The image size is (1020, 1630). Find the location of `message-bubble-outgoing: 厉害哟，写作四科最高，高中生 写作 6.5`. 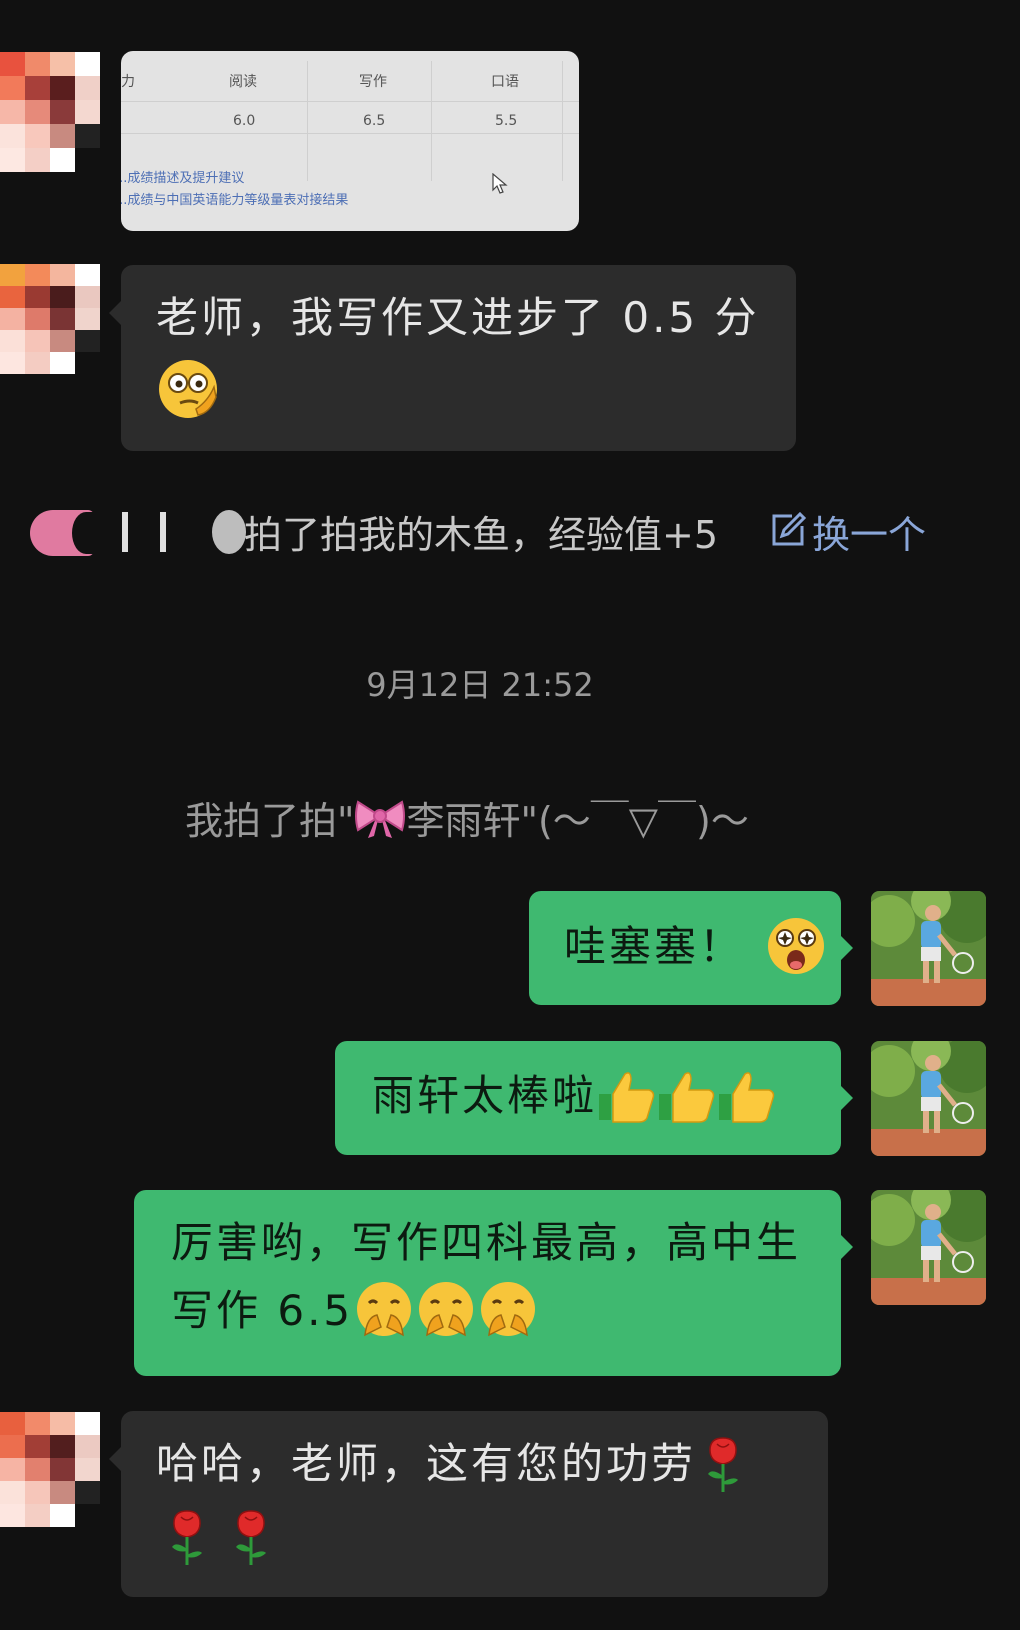

message-bubble-outgoing: 厉害哟，写作四科最高，高中生 写作 6.5 is located at coordinates (493, 1283).